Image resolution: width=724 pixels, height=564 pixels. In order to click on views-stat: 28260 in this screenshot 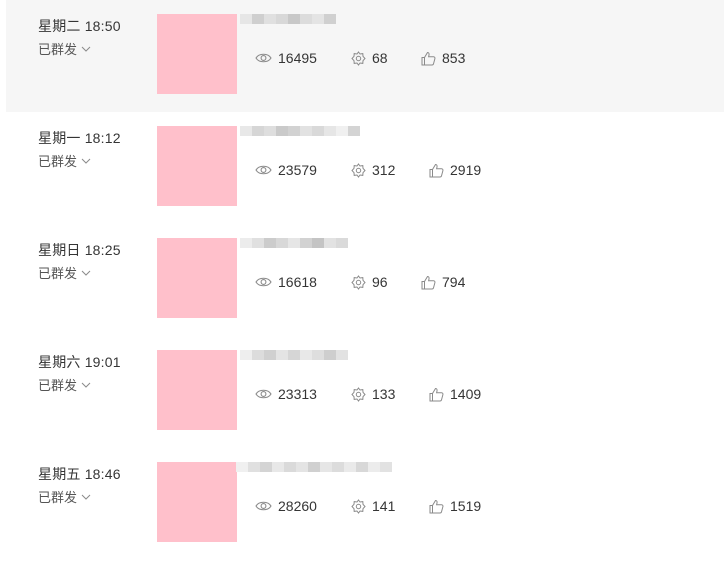, I will do `click(303, 506)`.